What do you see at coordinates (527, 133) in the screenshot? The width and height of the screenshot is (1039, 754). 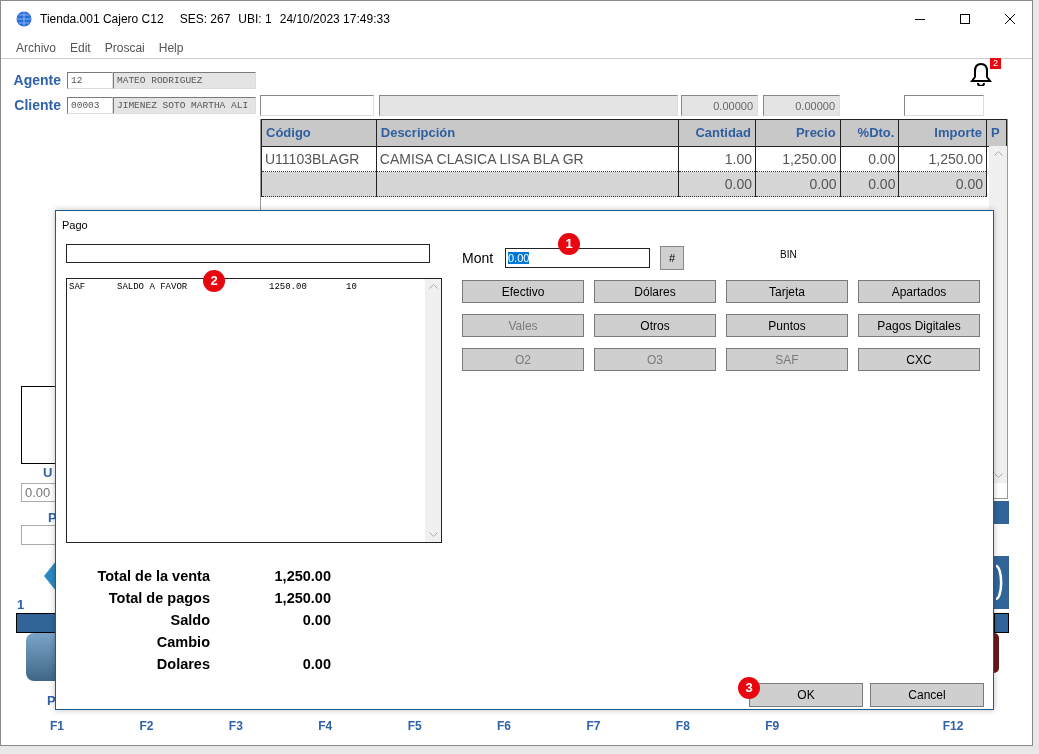 I see `column-header: Descripción` at bounding box center [527, 133].